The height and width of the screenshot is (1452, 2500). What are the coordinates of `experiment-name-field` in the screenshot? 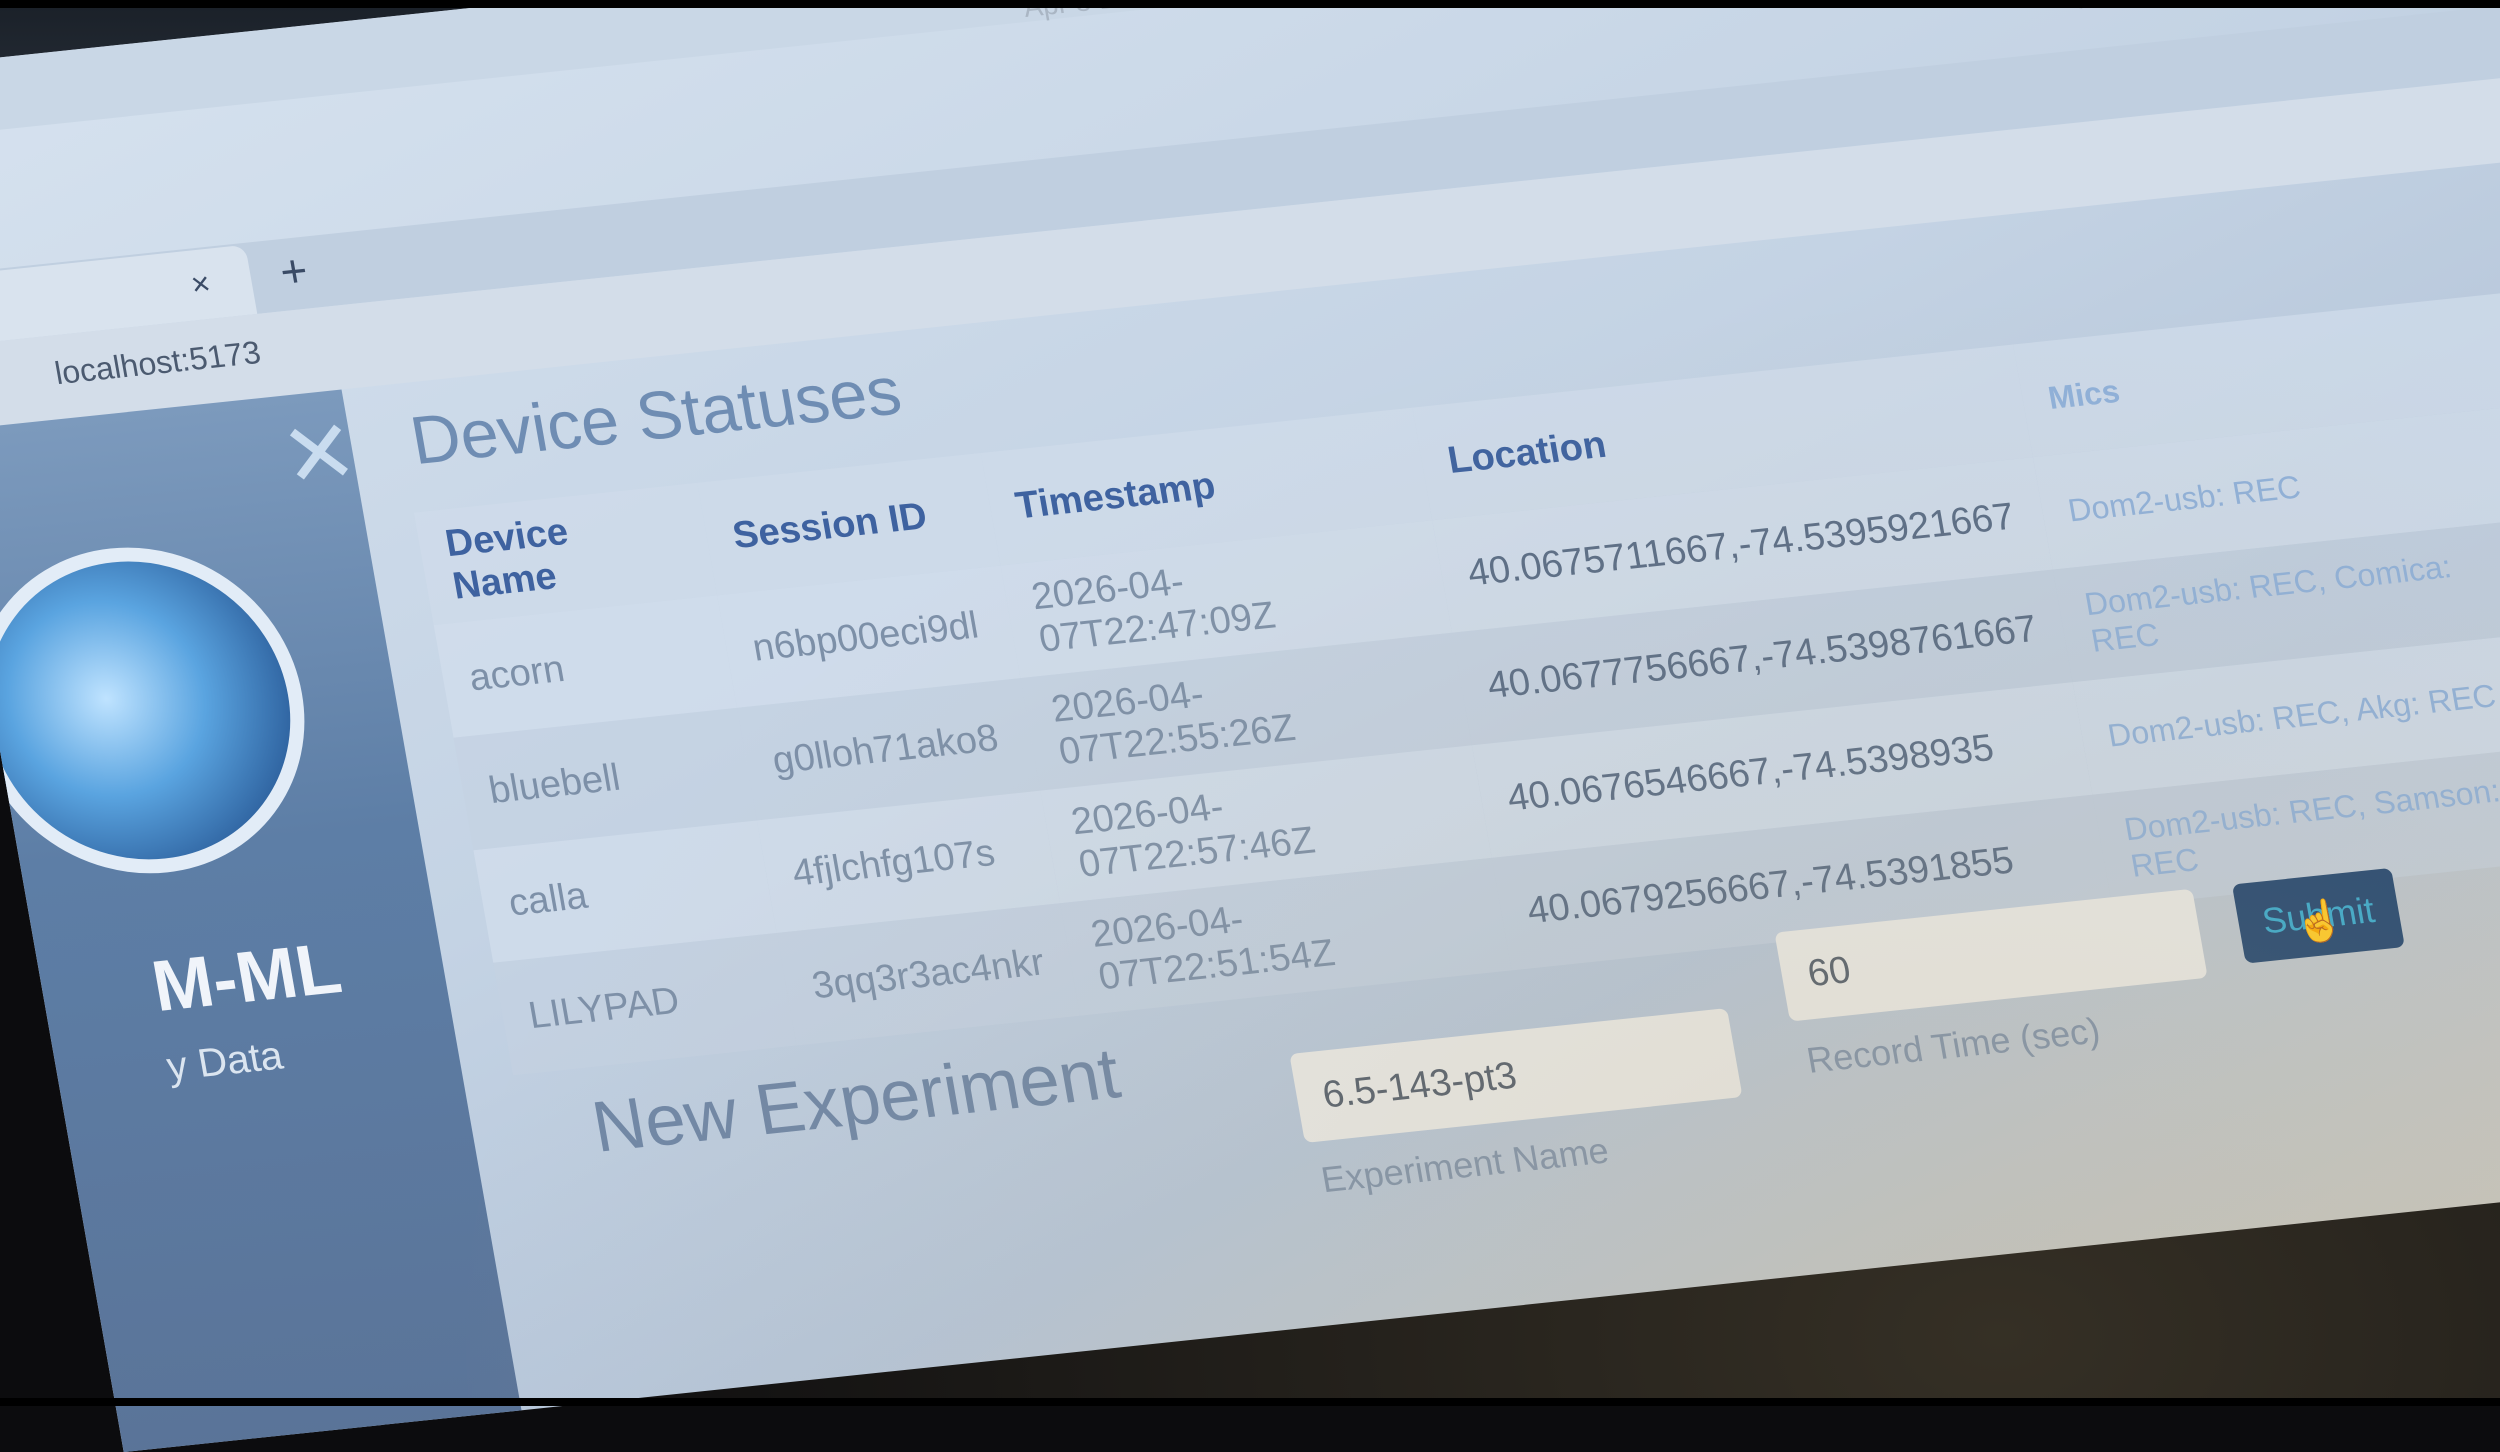 It's located at (1516, 1075).